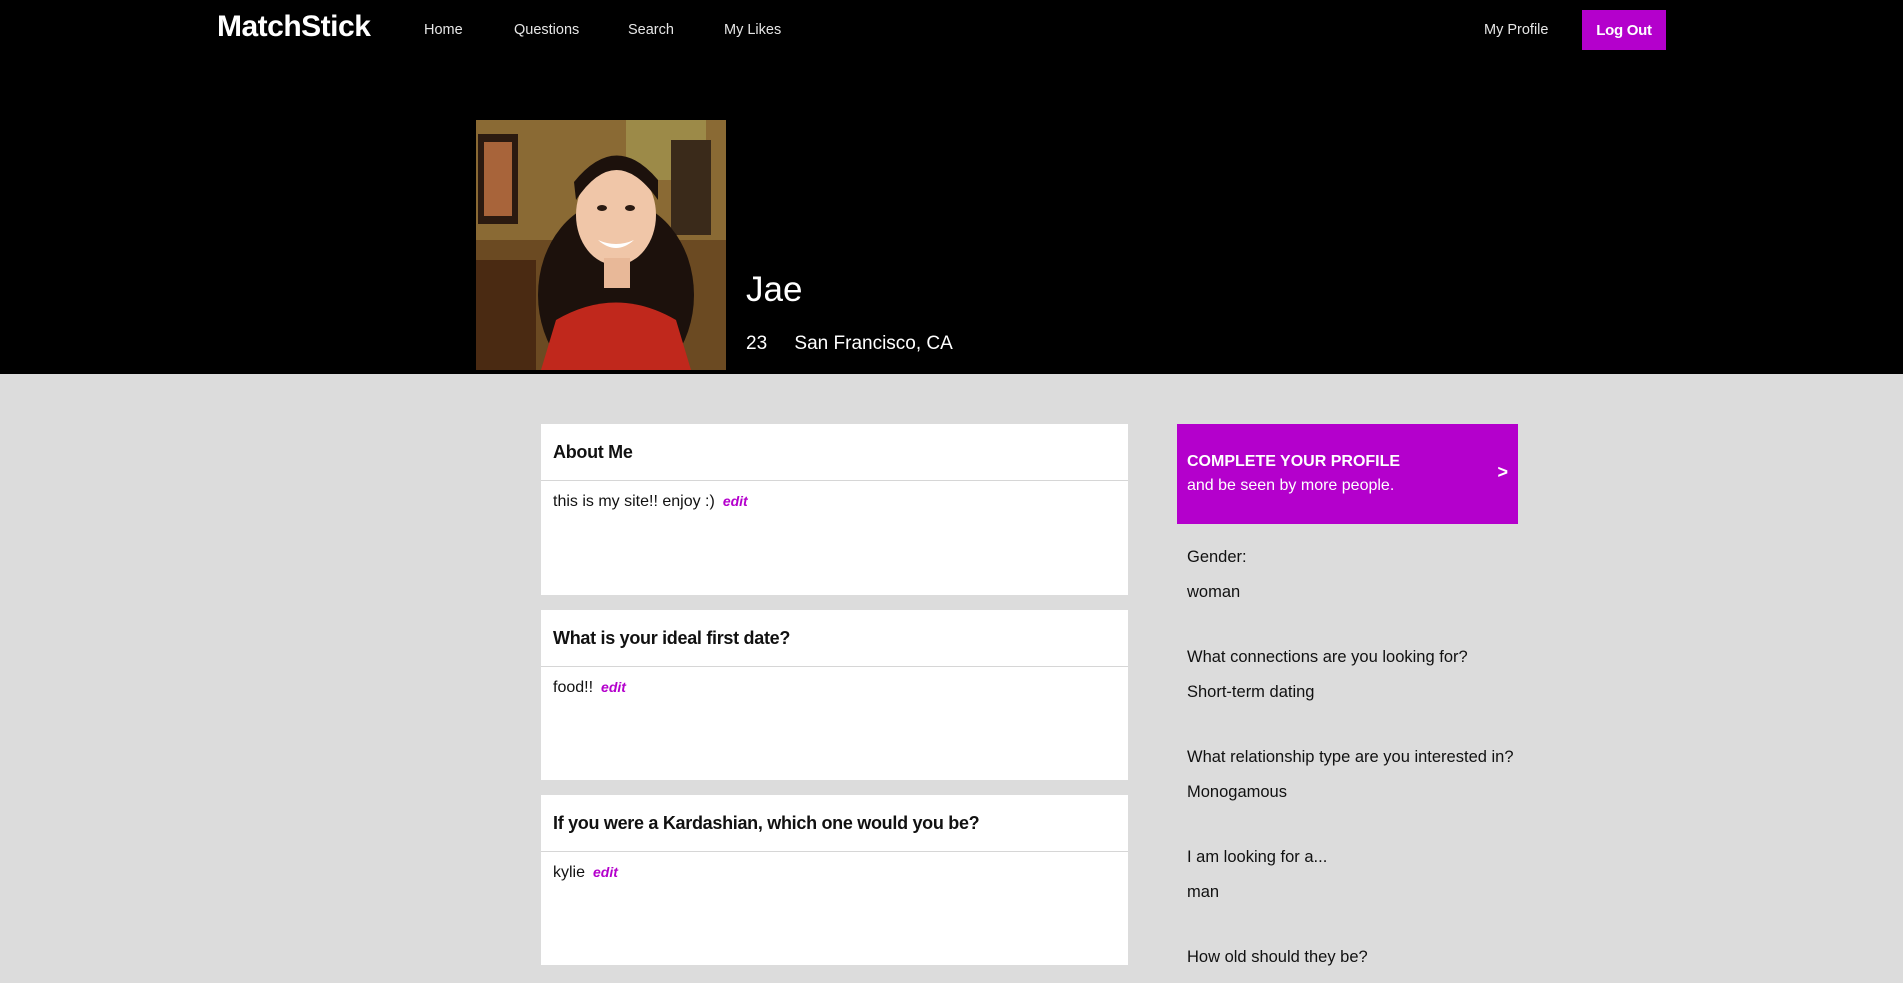 The width and height of the screenshot is (1903, 983). Describe the element at coordinates (1277, 957) in the screenshot. I see `detail-question: How old should they be?` at that location.